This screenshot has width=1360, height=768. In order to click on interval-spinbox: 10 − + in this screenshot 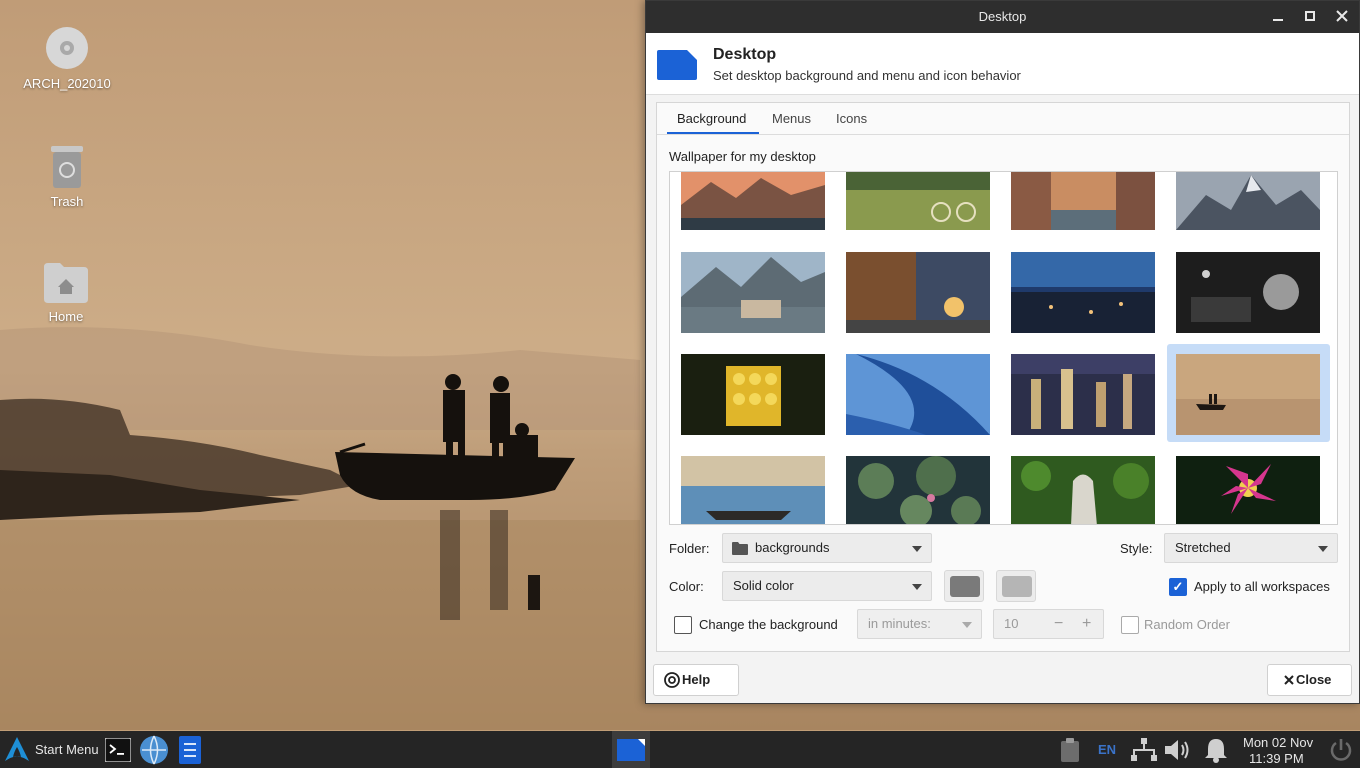, I will do `click(1048, 624)`.